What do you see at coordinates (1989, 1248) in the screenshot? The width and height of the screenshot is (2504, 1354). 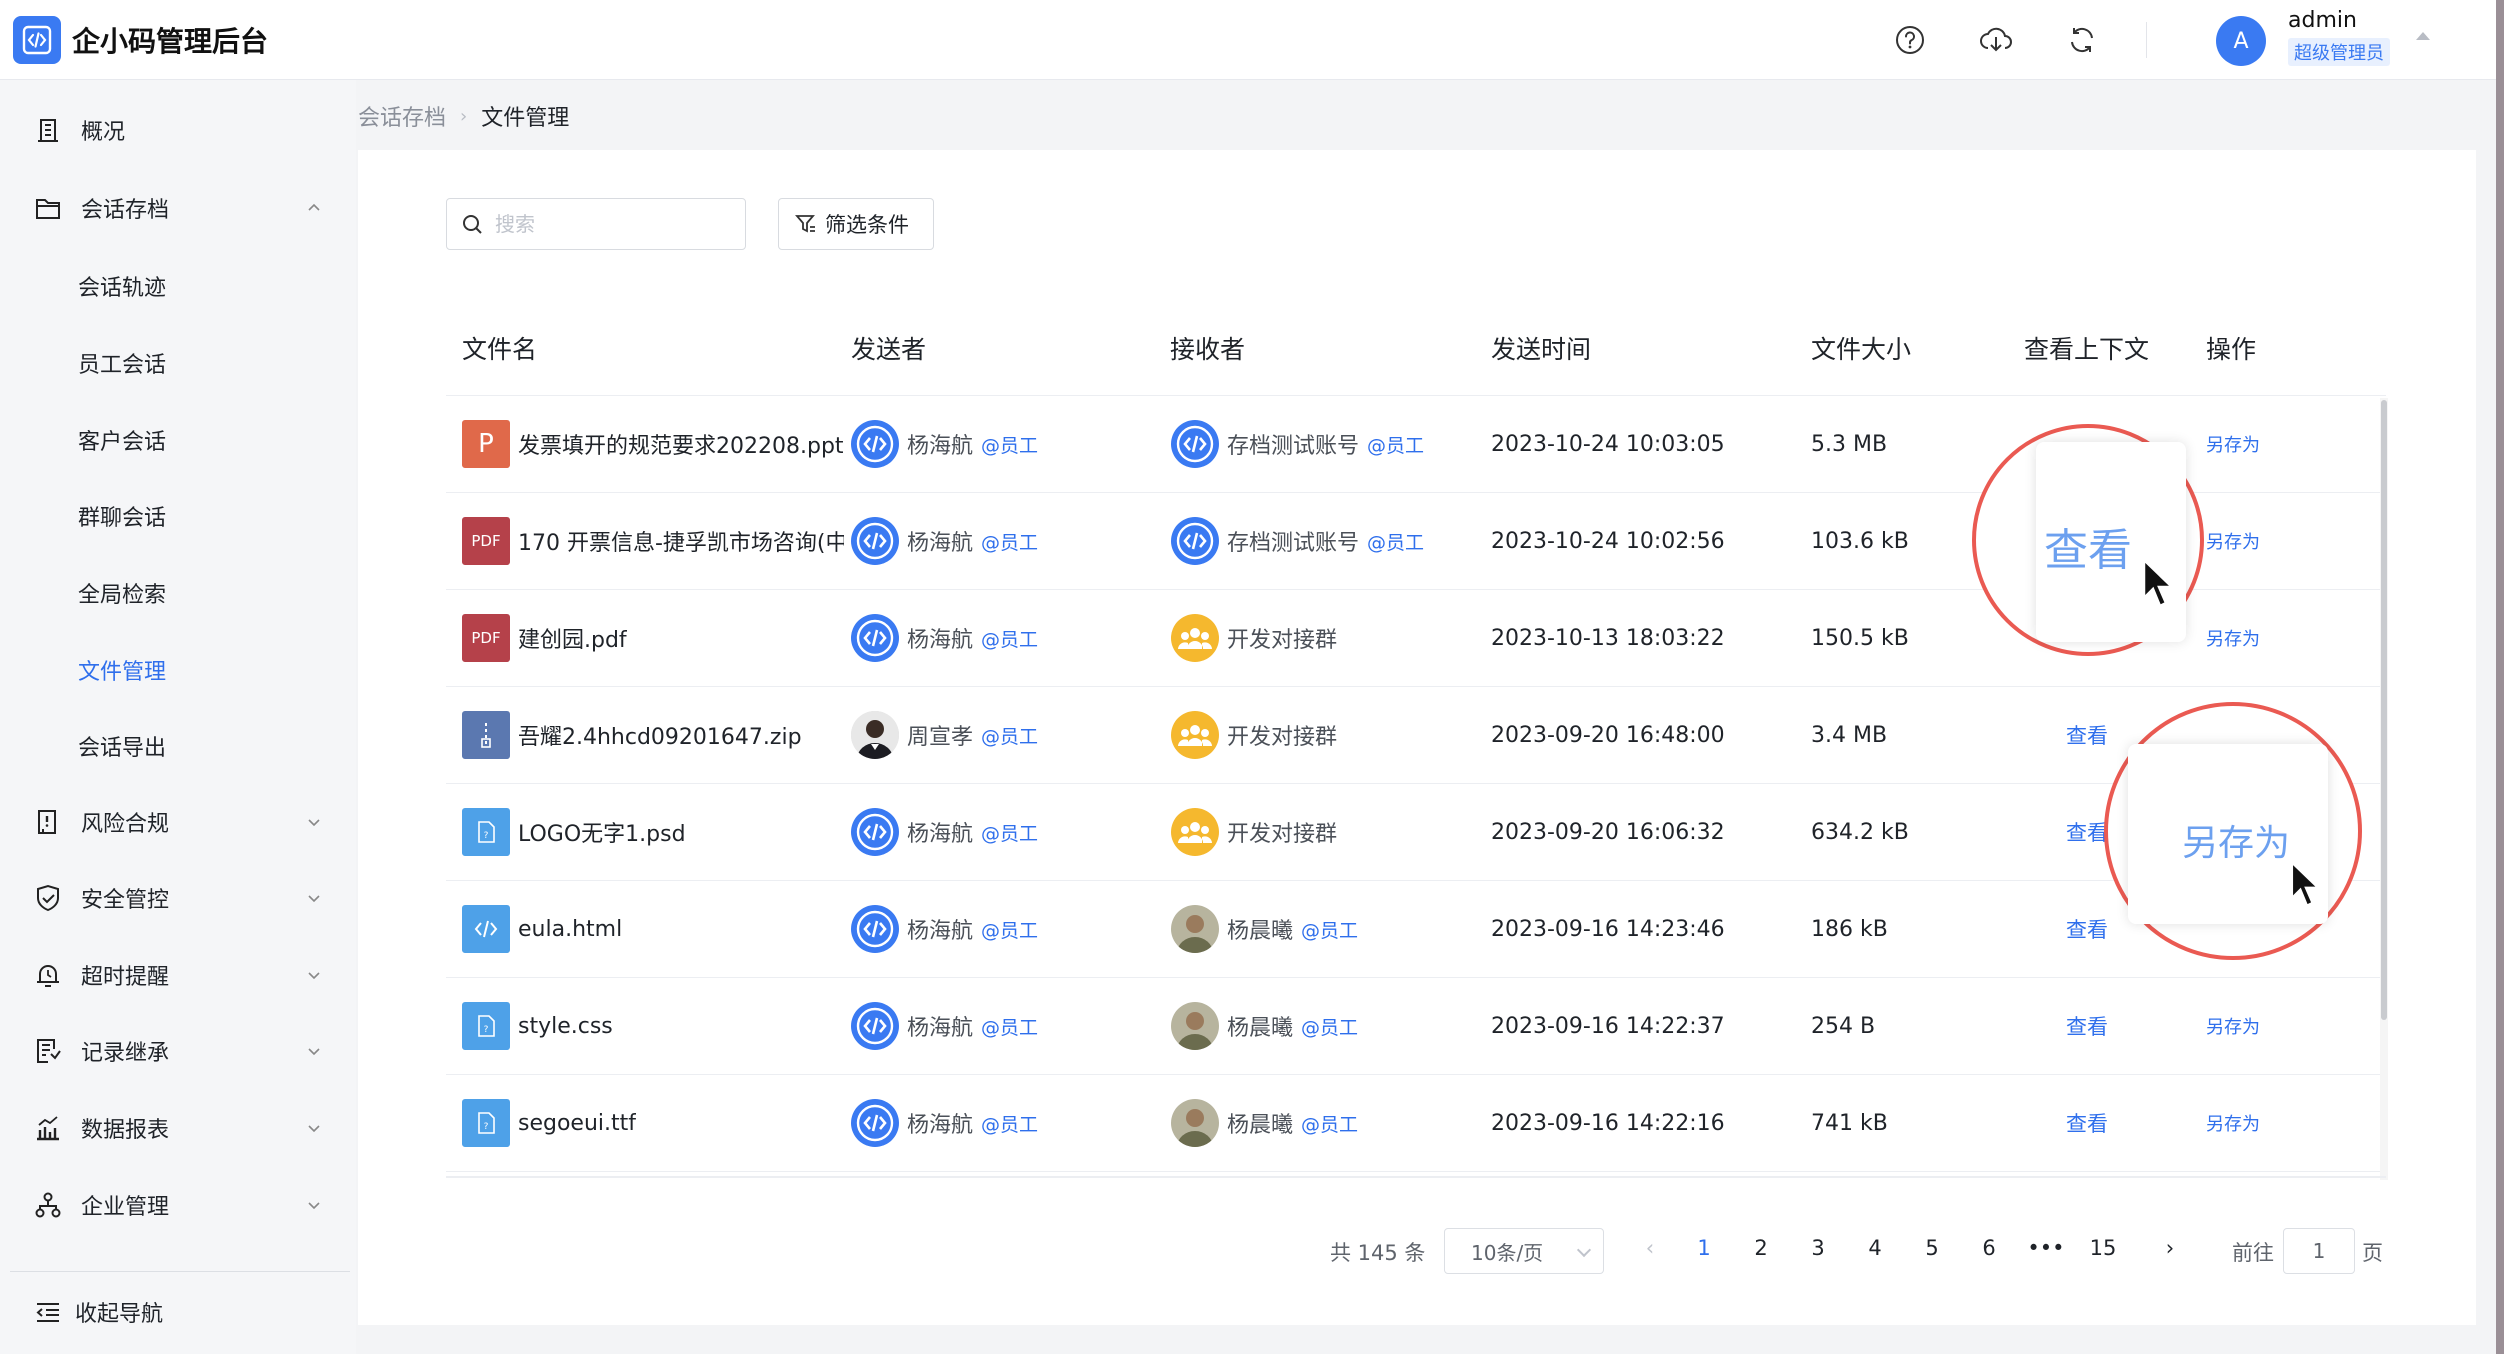 I see `page-number-button: 6` at bounding box center [1989, 1248].